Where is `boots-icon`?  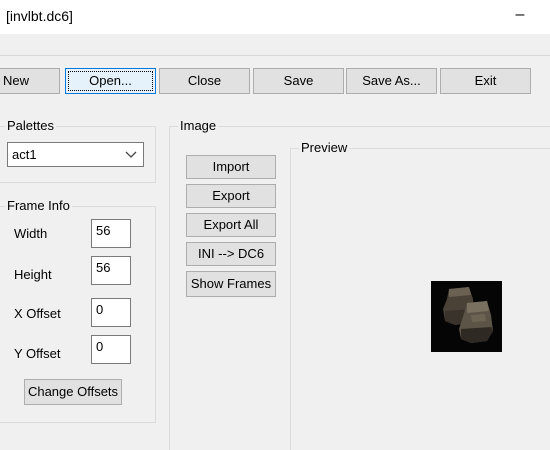 boots-icon is located at coordinates (466, 316).